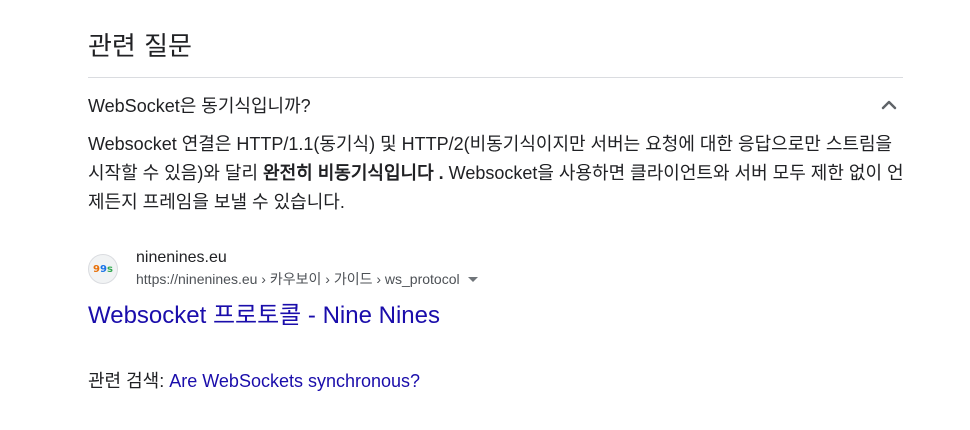 The width and height of the screenshot is (970, 430). What do you see at coordinates (353, 173) in the screenshot?
I see `answer-highlight: 완전히 비동기식입니다 .` at bounding box center [353, 173].